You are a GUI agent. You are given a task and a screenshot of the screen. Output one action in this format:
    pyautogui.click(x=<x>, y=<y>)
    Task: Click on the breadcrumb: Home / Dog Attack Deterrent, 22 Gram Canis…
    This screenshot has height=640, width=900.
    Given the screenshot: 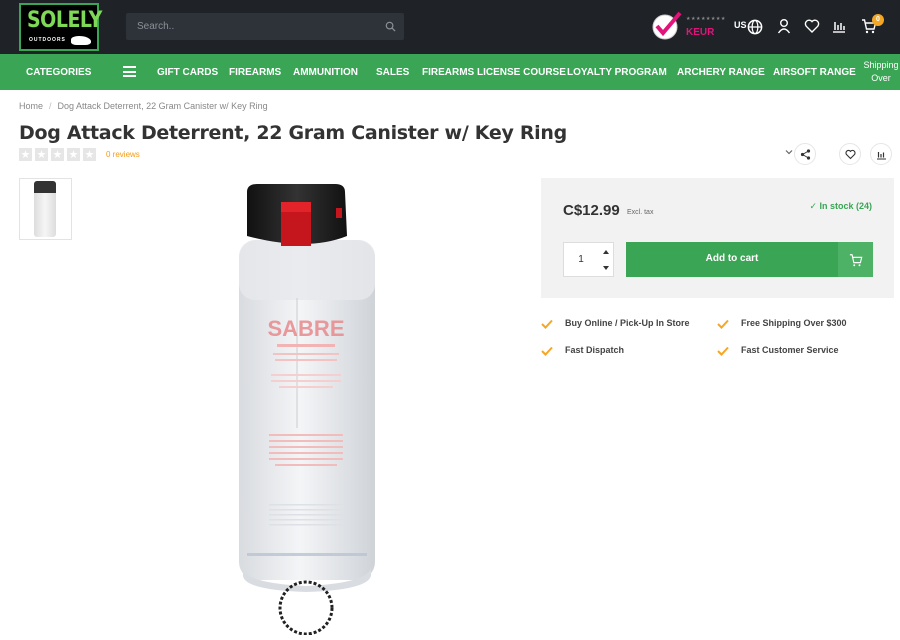 What is the action you would take?
    pyautogui.click(x=143, y=106)
    